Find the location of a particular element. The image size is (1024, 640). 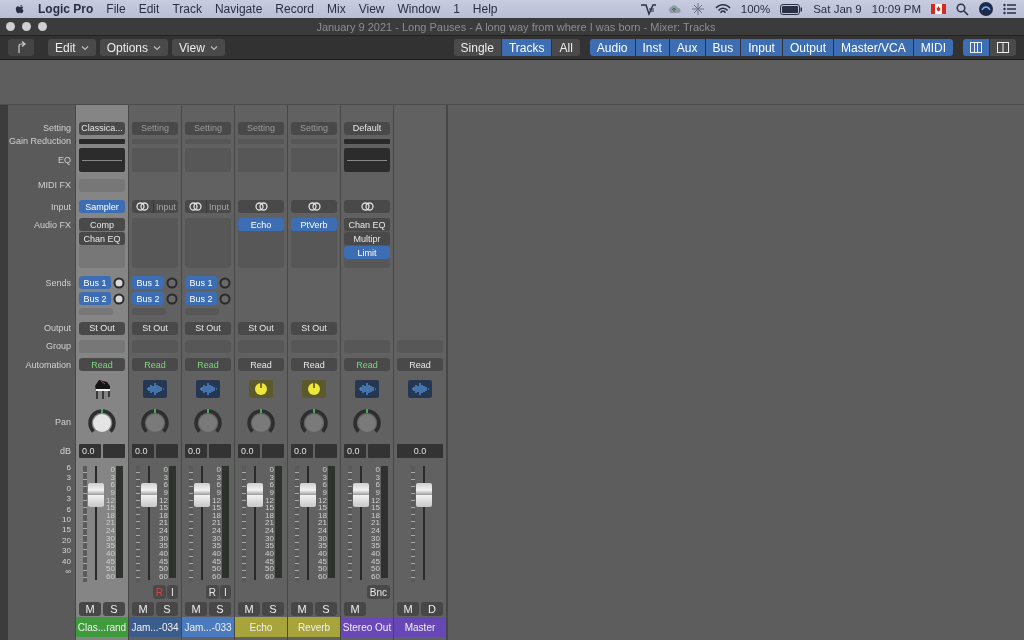

menu-date: Sat Jan 9 is located at coordinates (837, 9).